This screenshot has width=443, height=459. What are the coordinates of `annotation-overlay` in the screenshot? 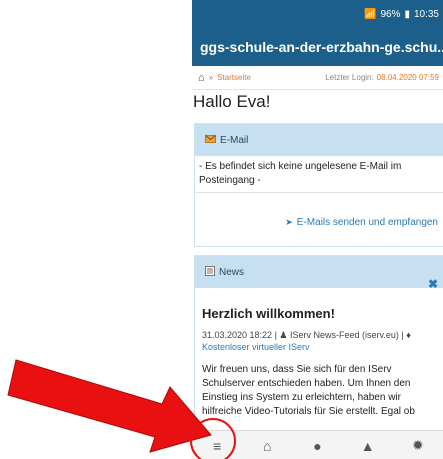 It's located at (121, 409).